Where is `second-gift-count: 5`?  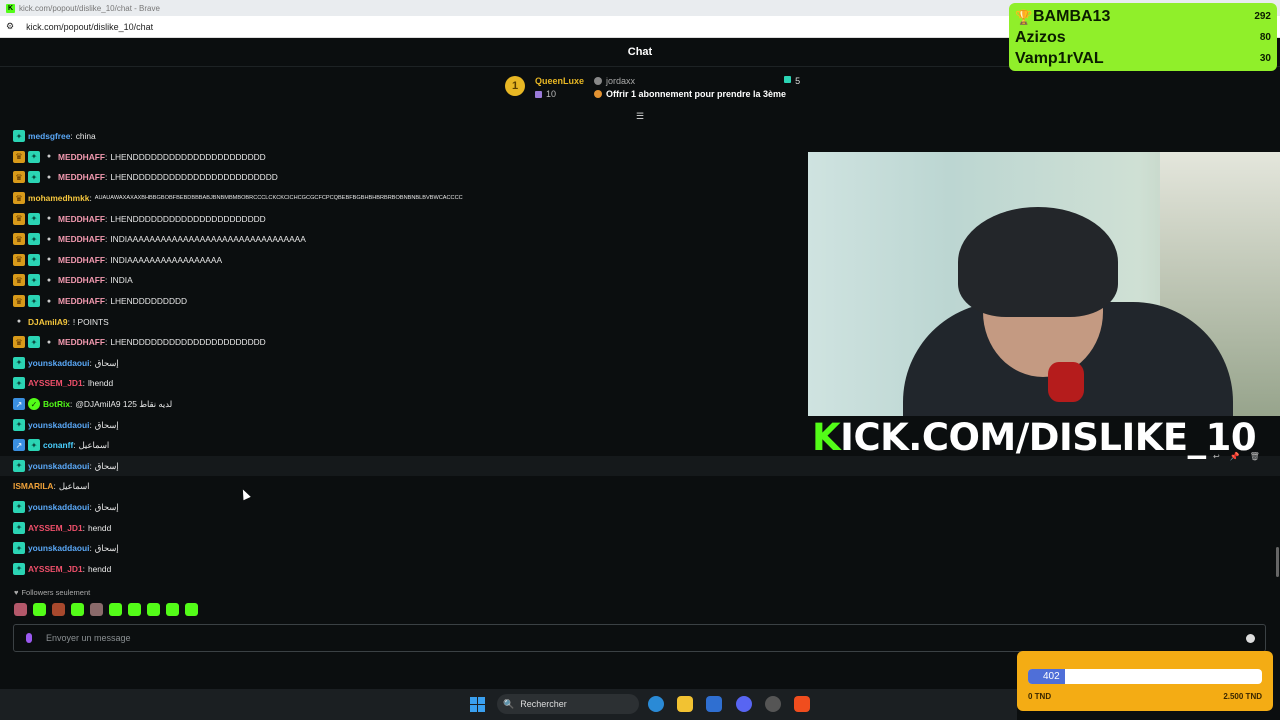
second-gift-count: 5 is located at coordinates (792, 87).